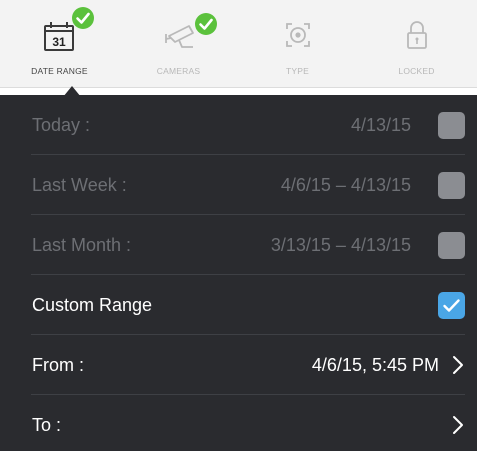  Describe the element at coordinates (451, 185) in the screenshot. I see `last-week-checkbox` at that location.